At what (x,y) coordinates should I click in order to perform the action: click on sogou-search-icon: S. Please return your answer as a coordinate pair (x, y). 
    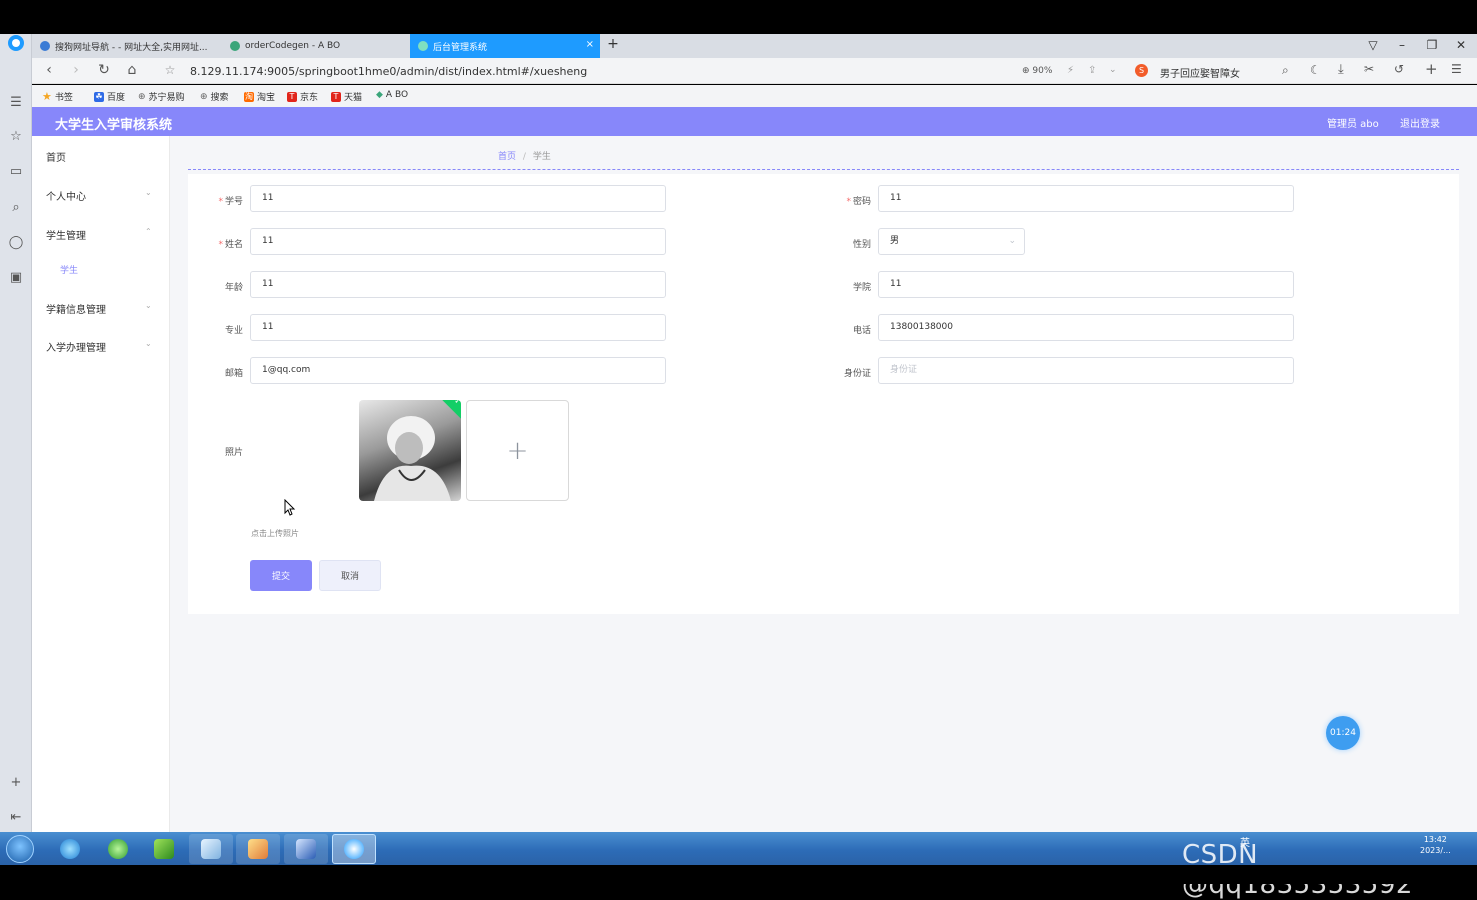
    Looking at the image, I should click on (1141, 70).